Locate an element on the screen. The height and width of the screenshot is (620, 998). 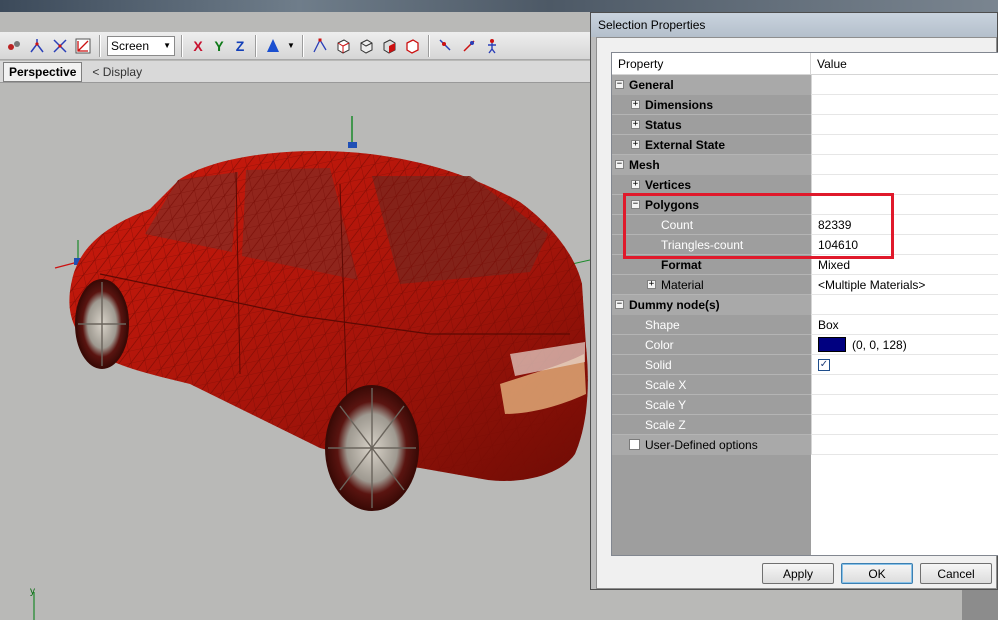
face-select-icon is located at coordinates (366, 46).